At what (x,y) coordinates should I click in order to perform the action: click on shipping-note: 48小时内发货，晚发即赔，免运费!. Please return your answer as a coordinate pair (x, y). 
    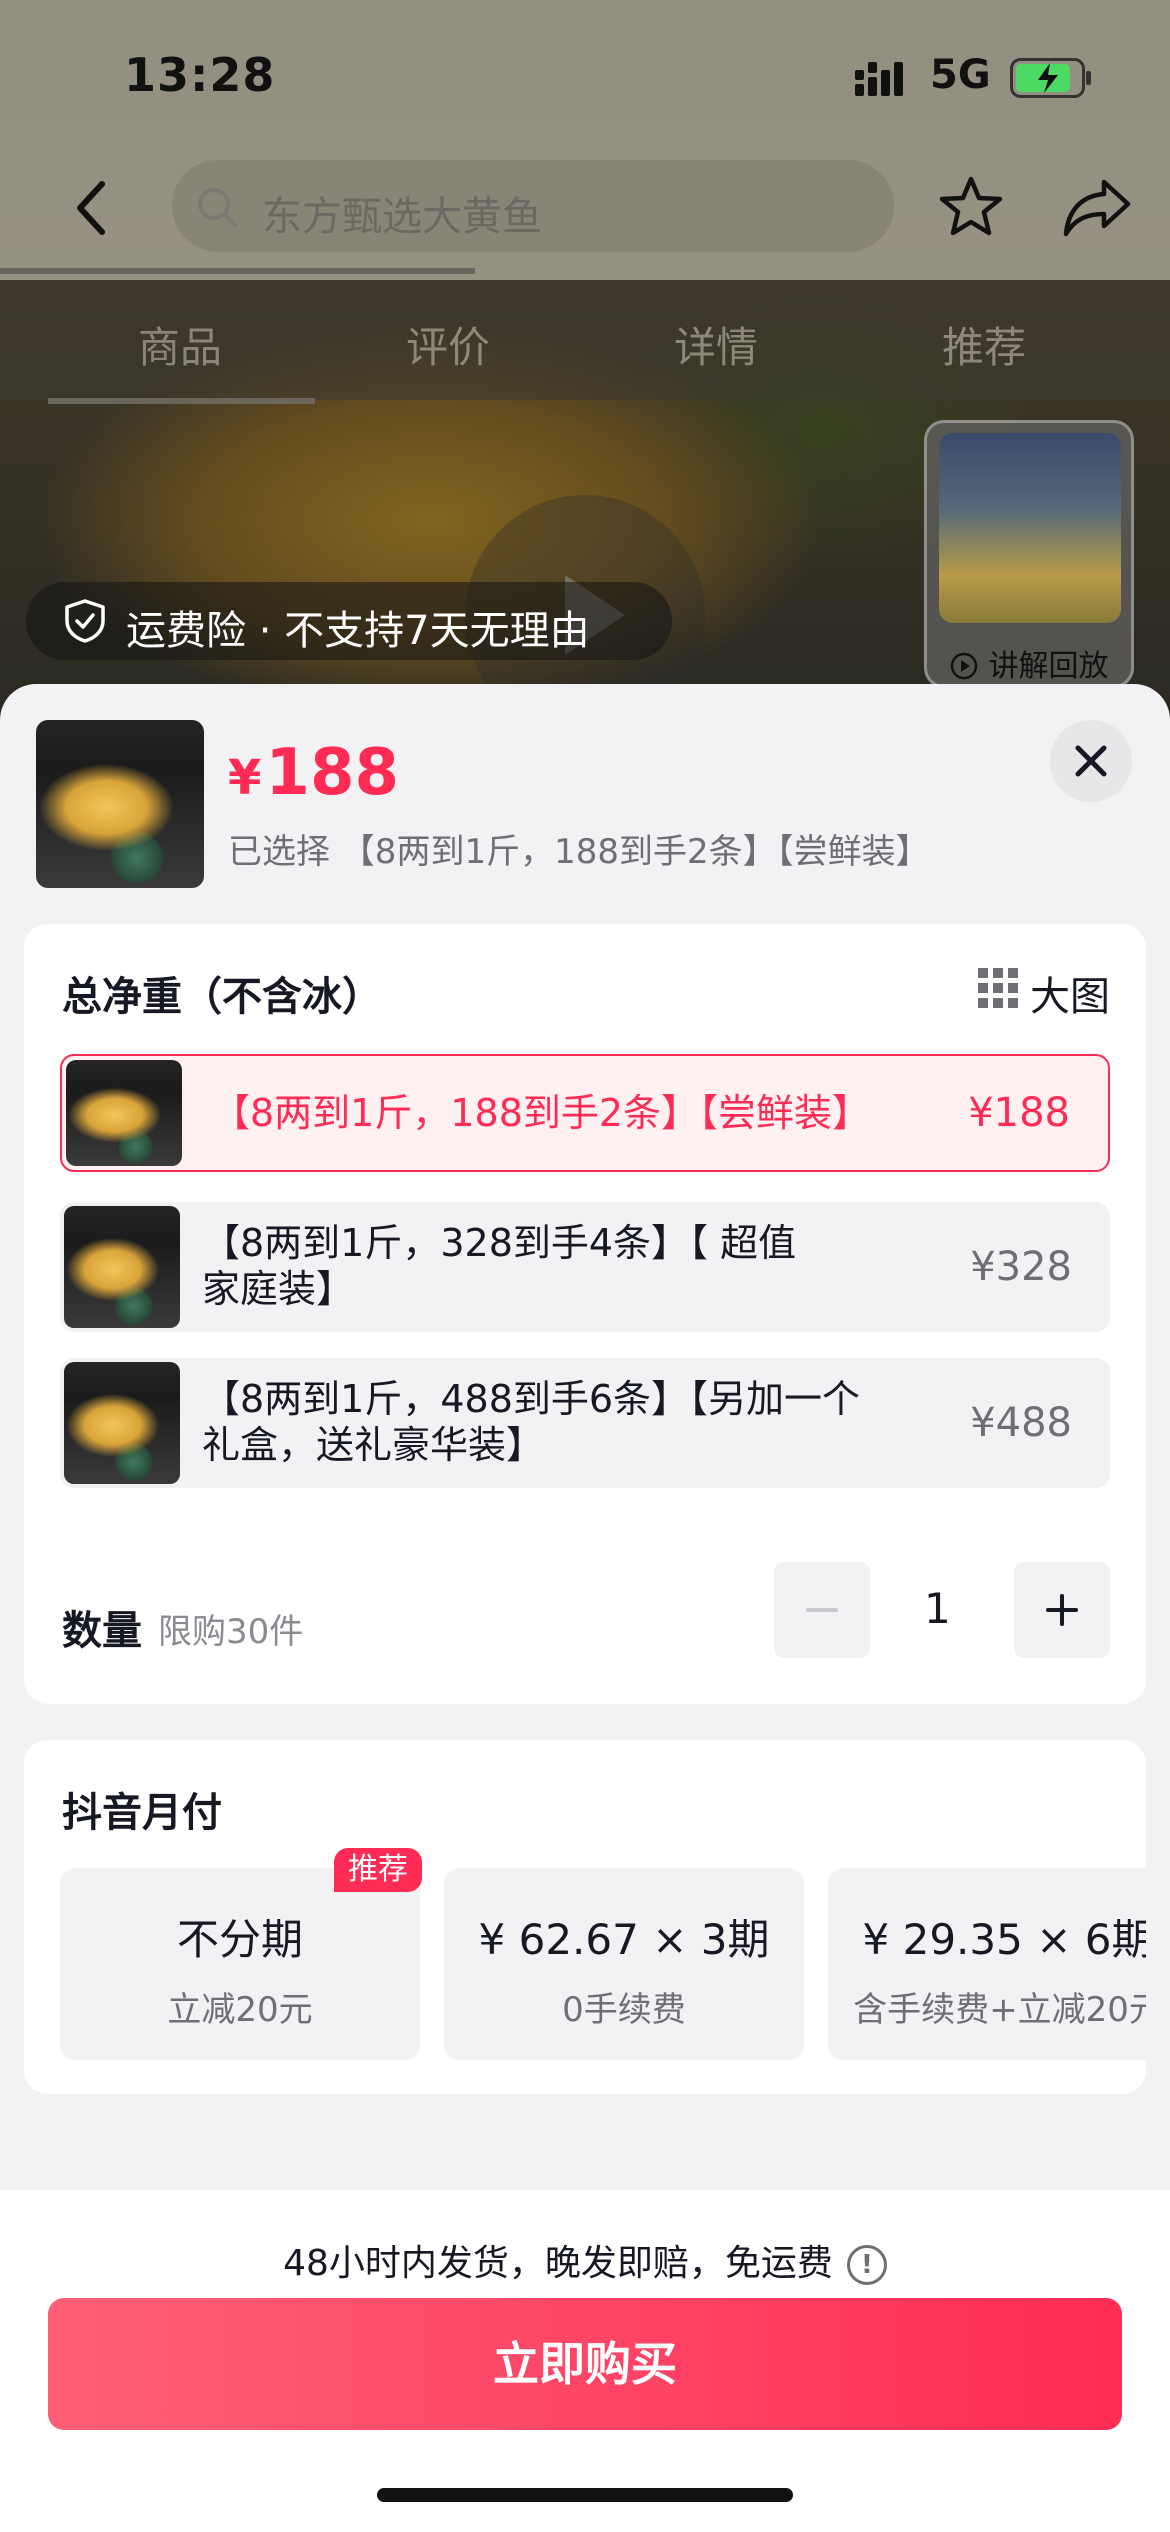
    Looking at the image, I should click on (585, 2260).